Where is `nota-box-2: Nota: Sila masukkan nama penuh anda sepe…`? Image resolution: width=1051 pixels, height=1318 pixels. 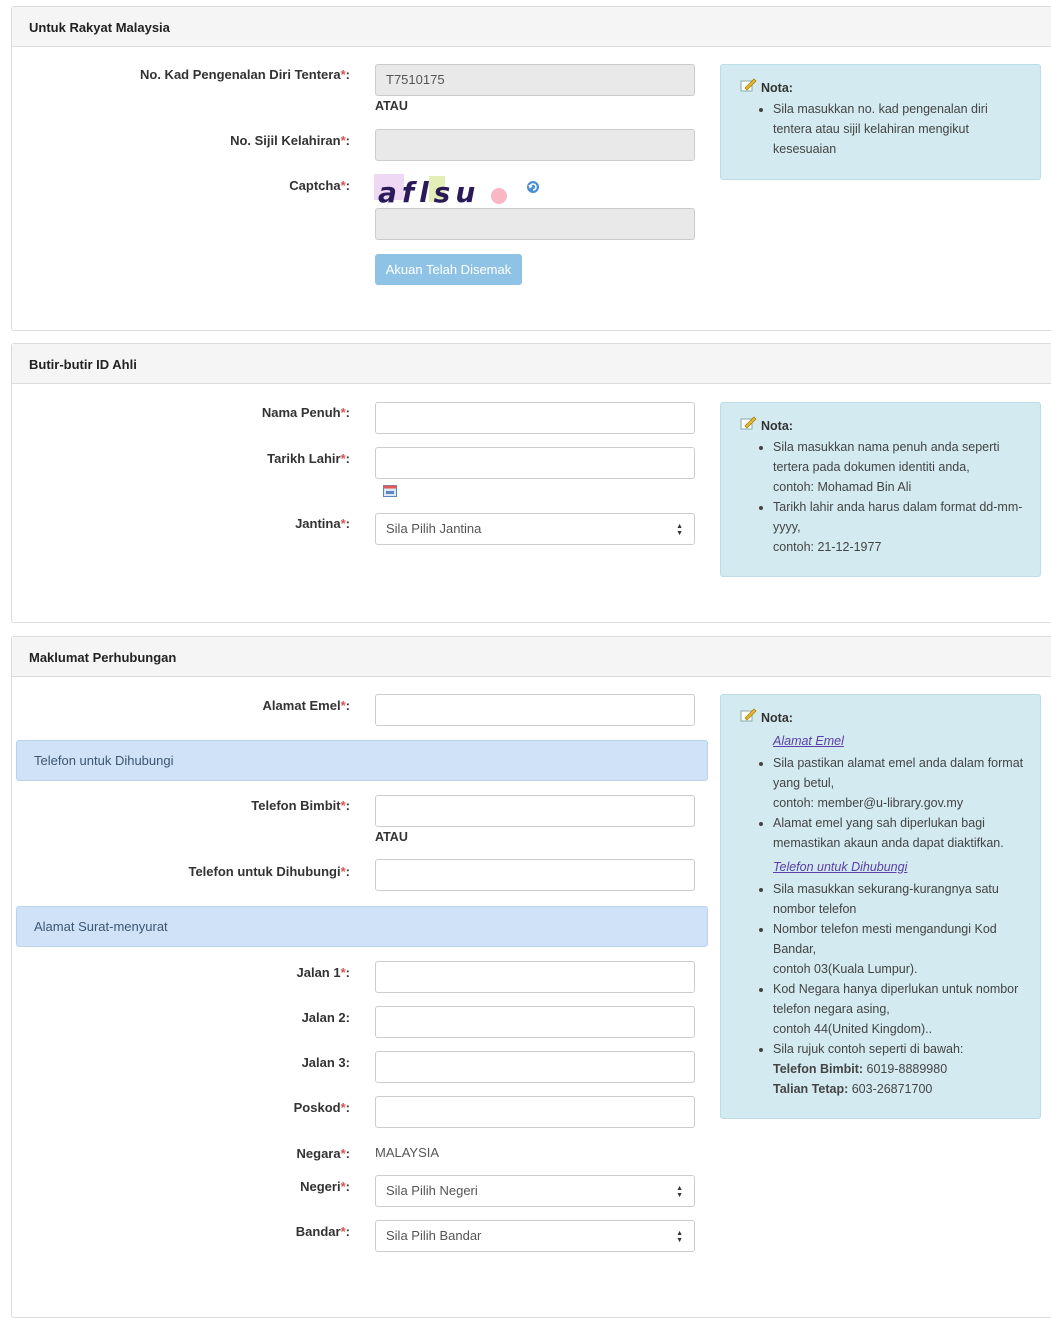
nota-box-2: Nota: Sila masukkan nama penuh anda sepe… is located at coordinates (880, 489).